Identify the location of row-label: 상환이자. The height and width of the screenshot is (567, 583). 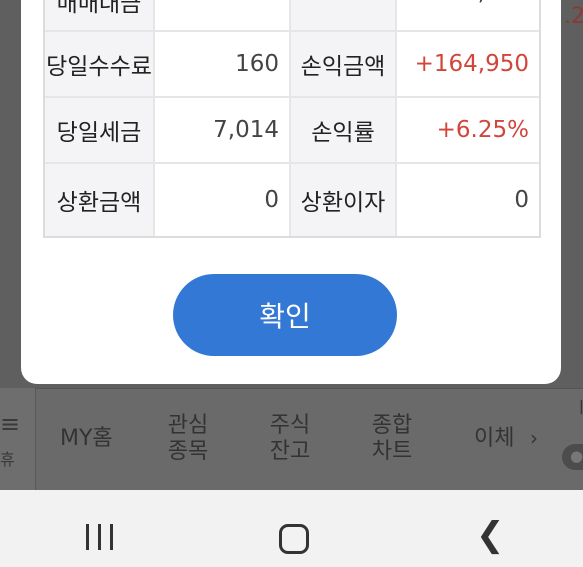
(344, 200).